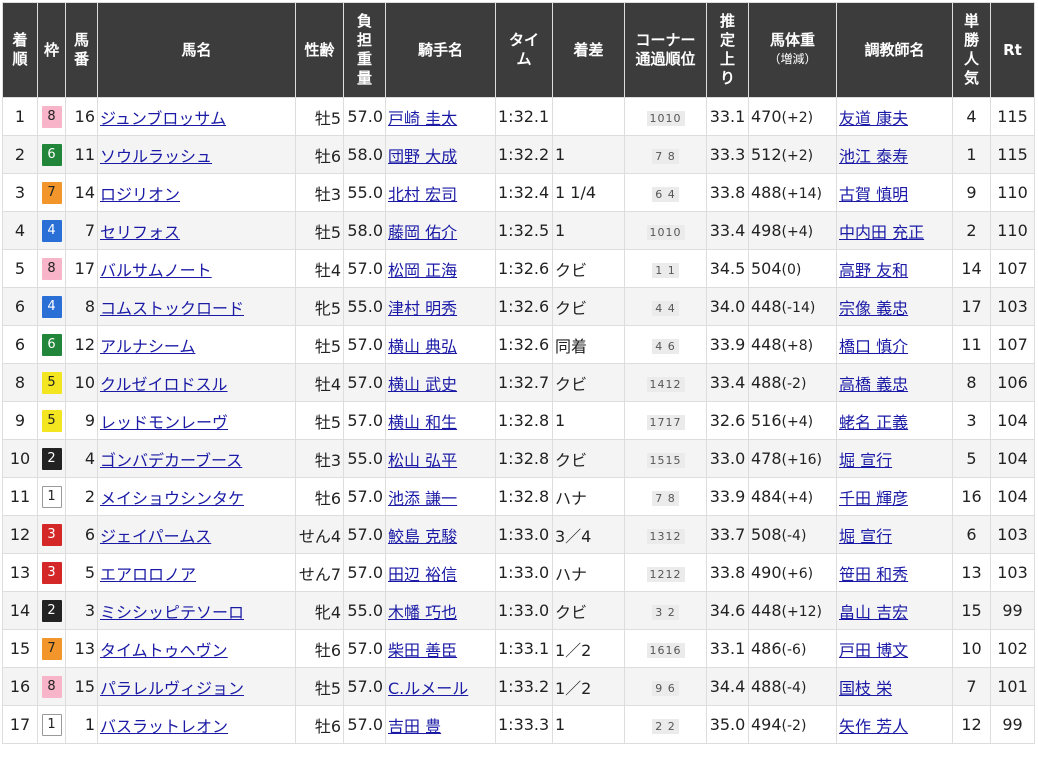 This screenshot has height=768, width=1038. Describe the element at coordinates (873, 384) in the screenshot. I see `trainer-link: 高橋 義忠` at that location.